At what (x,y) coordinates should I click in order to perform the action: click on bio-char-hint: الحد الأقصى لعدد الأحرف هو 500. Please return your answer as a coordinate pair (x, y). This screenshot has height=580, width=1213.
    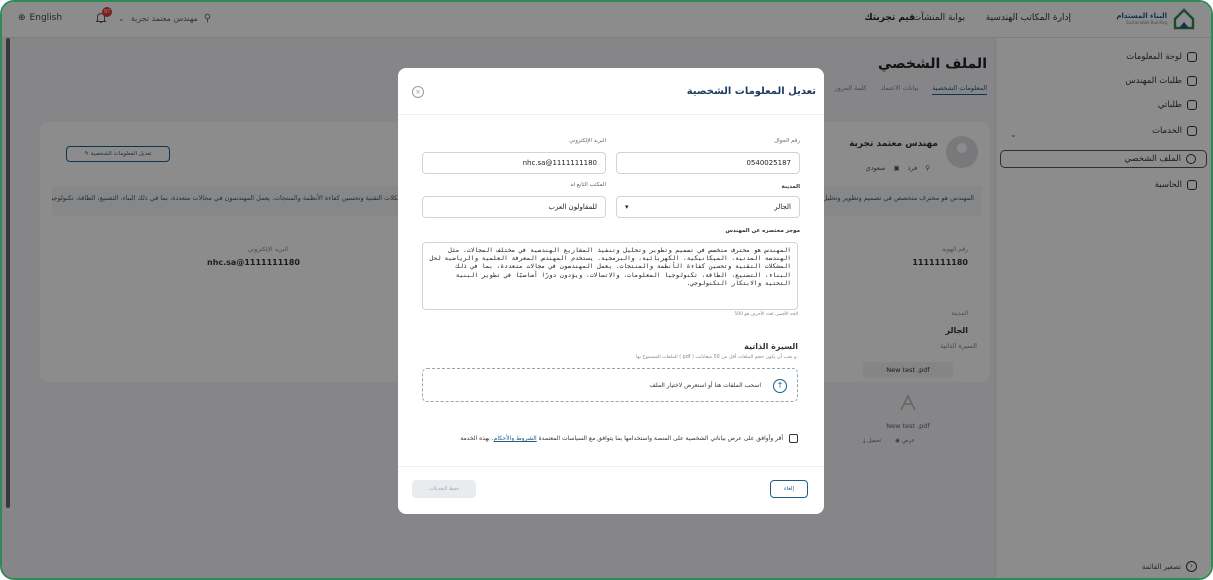
    Looking at the image, I should click on (766, 314).